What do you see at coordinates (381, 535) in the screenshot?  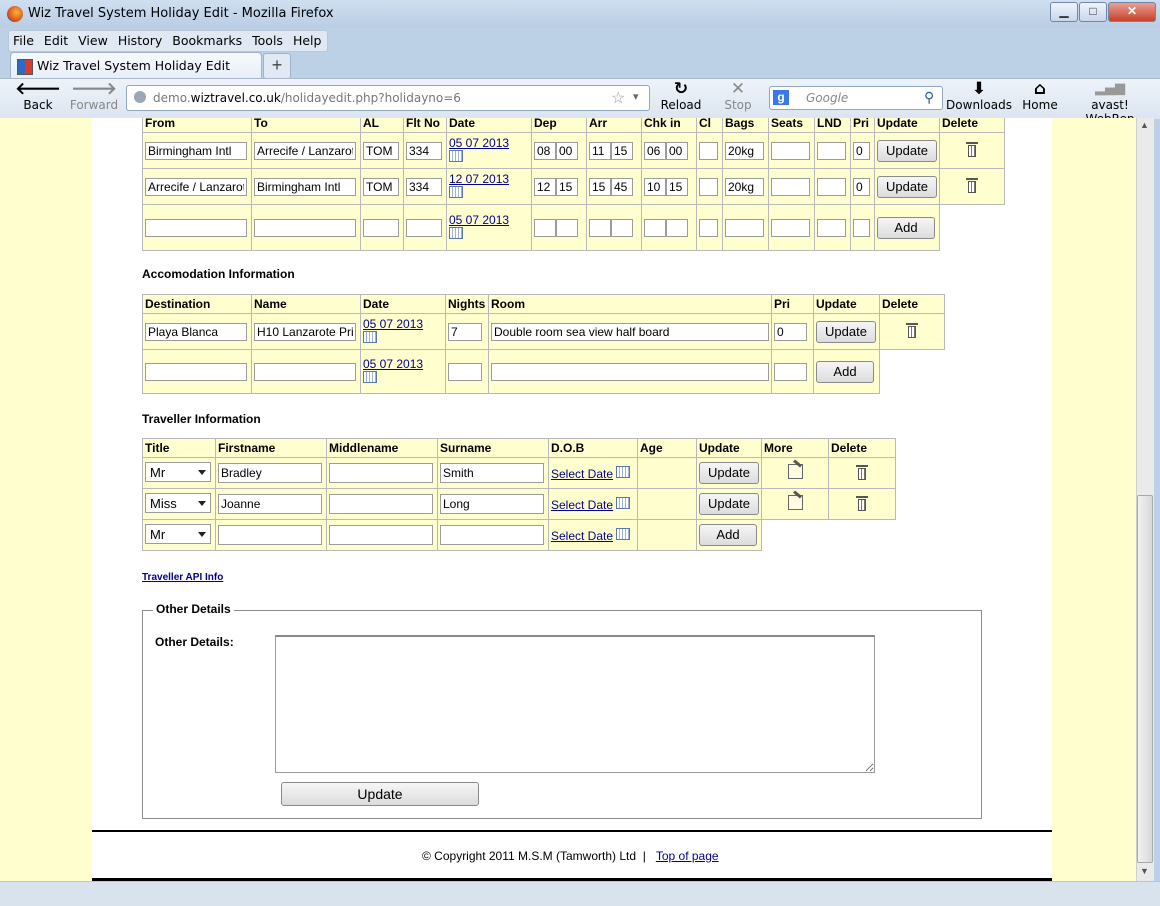 I see `new-traveller-middlename-input` at bounding box center [381, 535].